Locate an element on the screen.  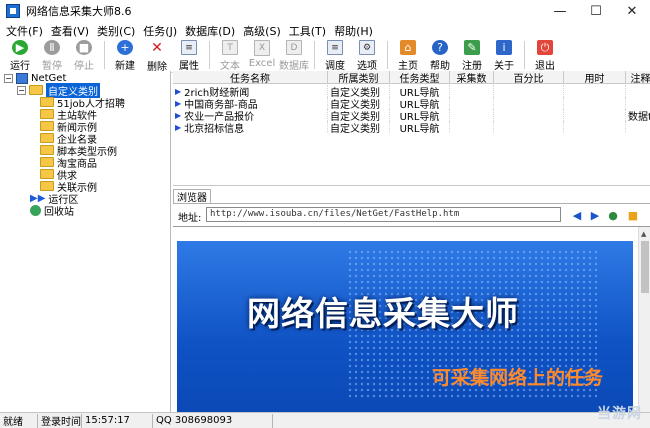
run-button: ▶ 运行 is located at coordinates (20, 55).